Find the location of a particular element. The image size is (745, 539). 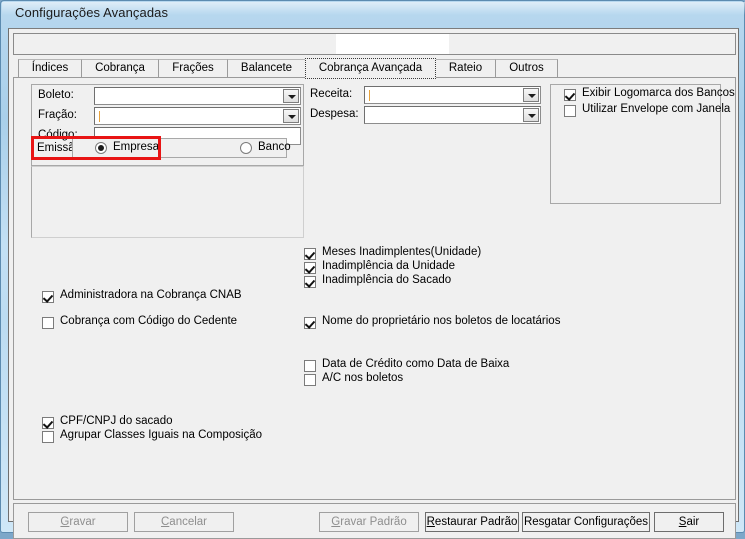

label-despesa: Despesa: is located at coordinates (334, 114).